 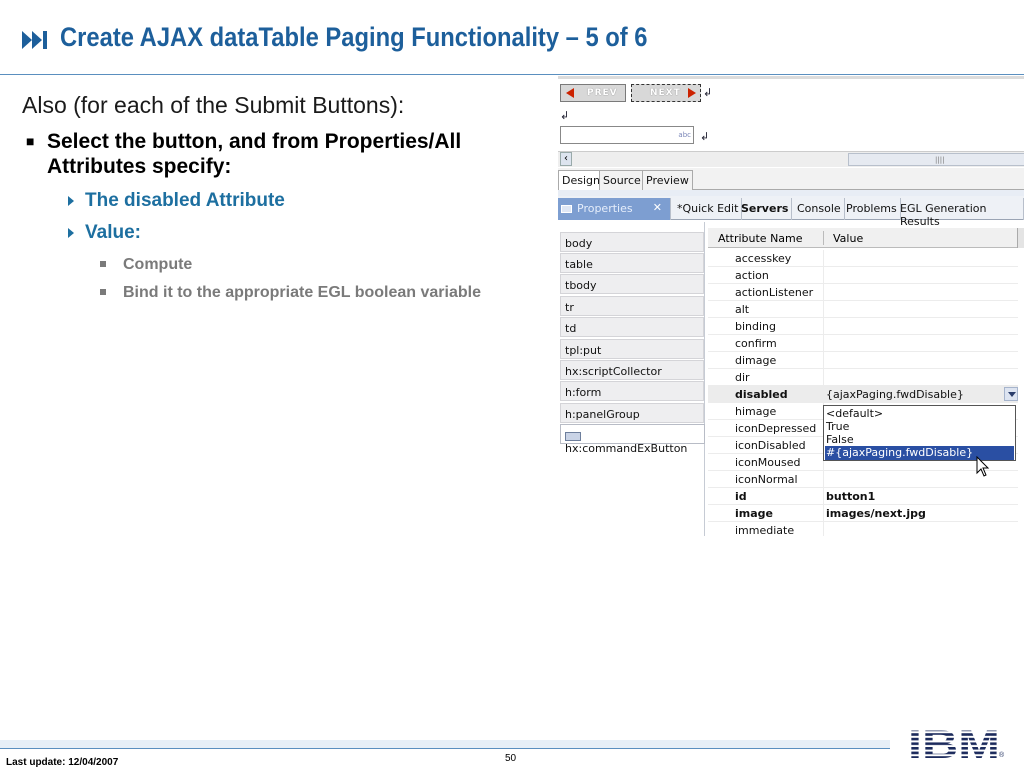 I want to click on tab-servers: Servers, so click(x=765, y=209).